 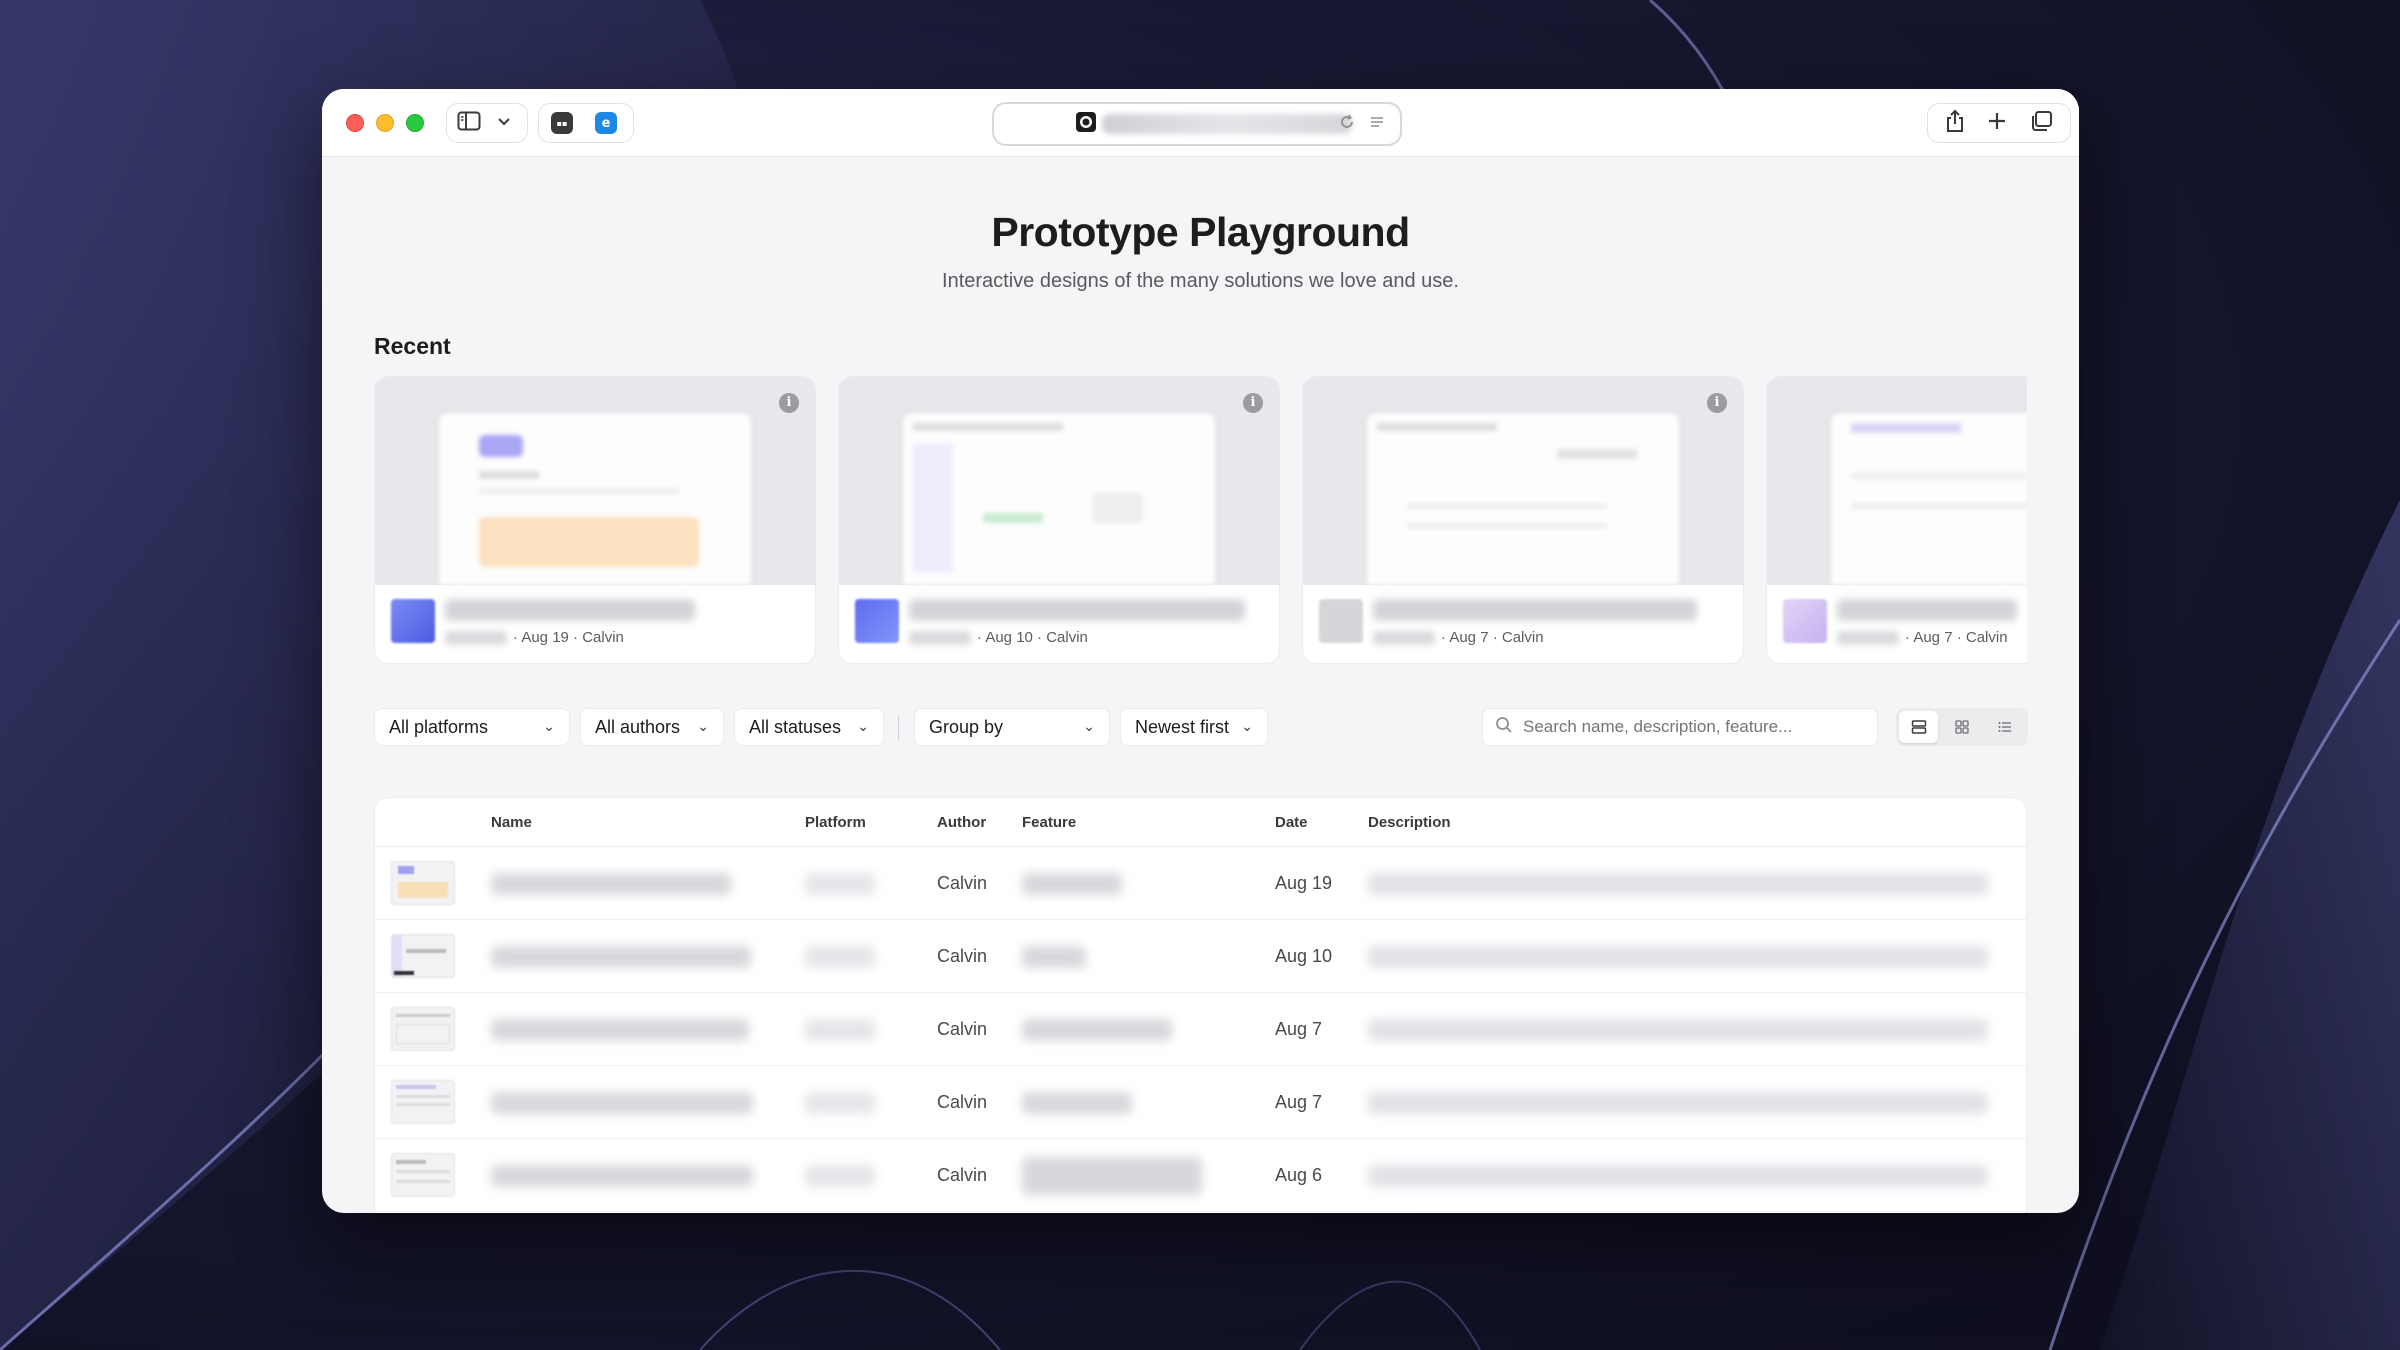 I want to click on grid-view-button, so click(x=1961, y=727).